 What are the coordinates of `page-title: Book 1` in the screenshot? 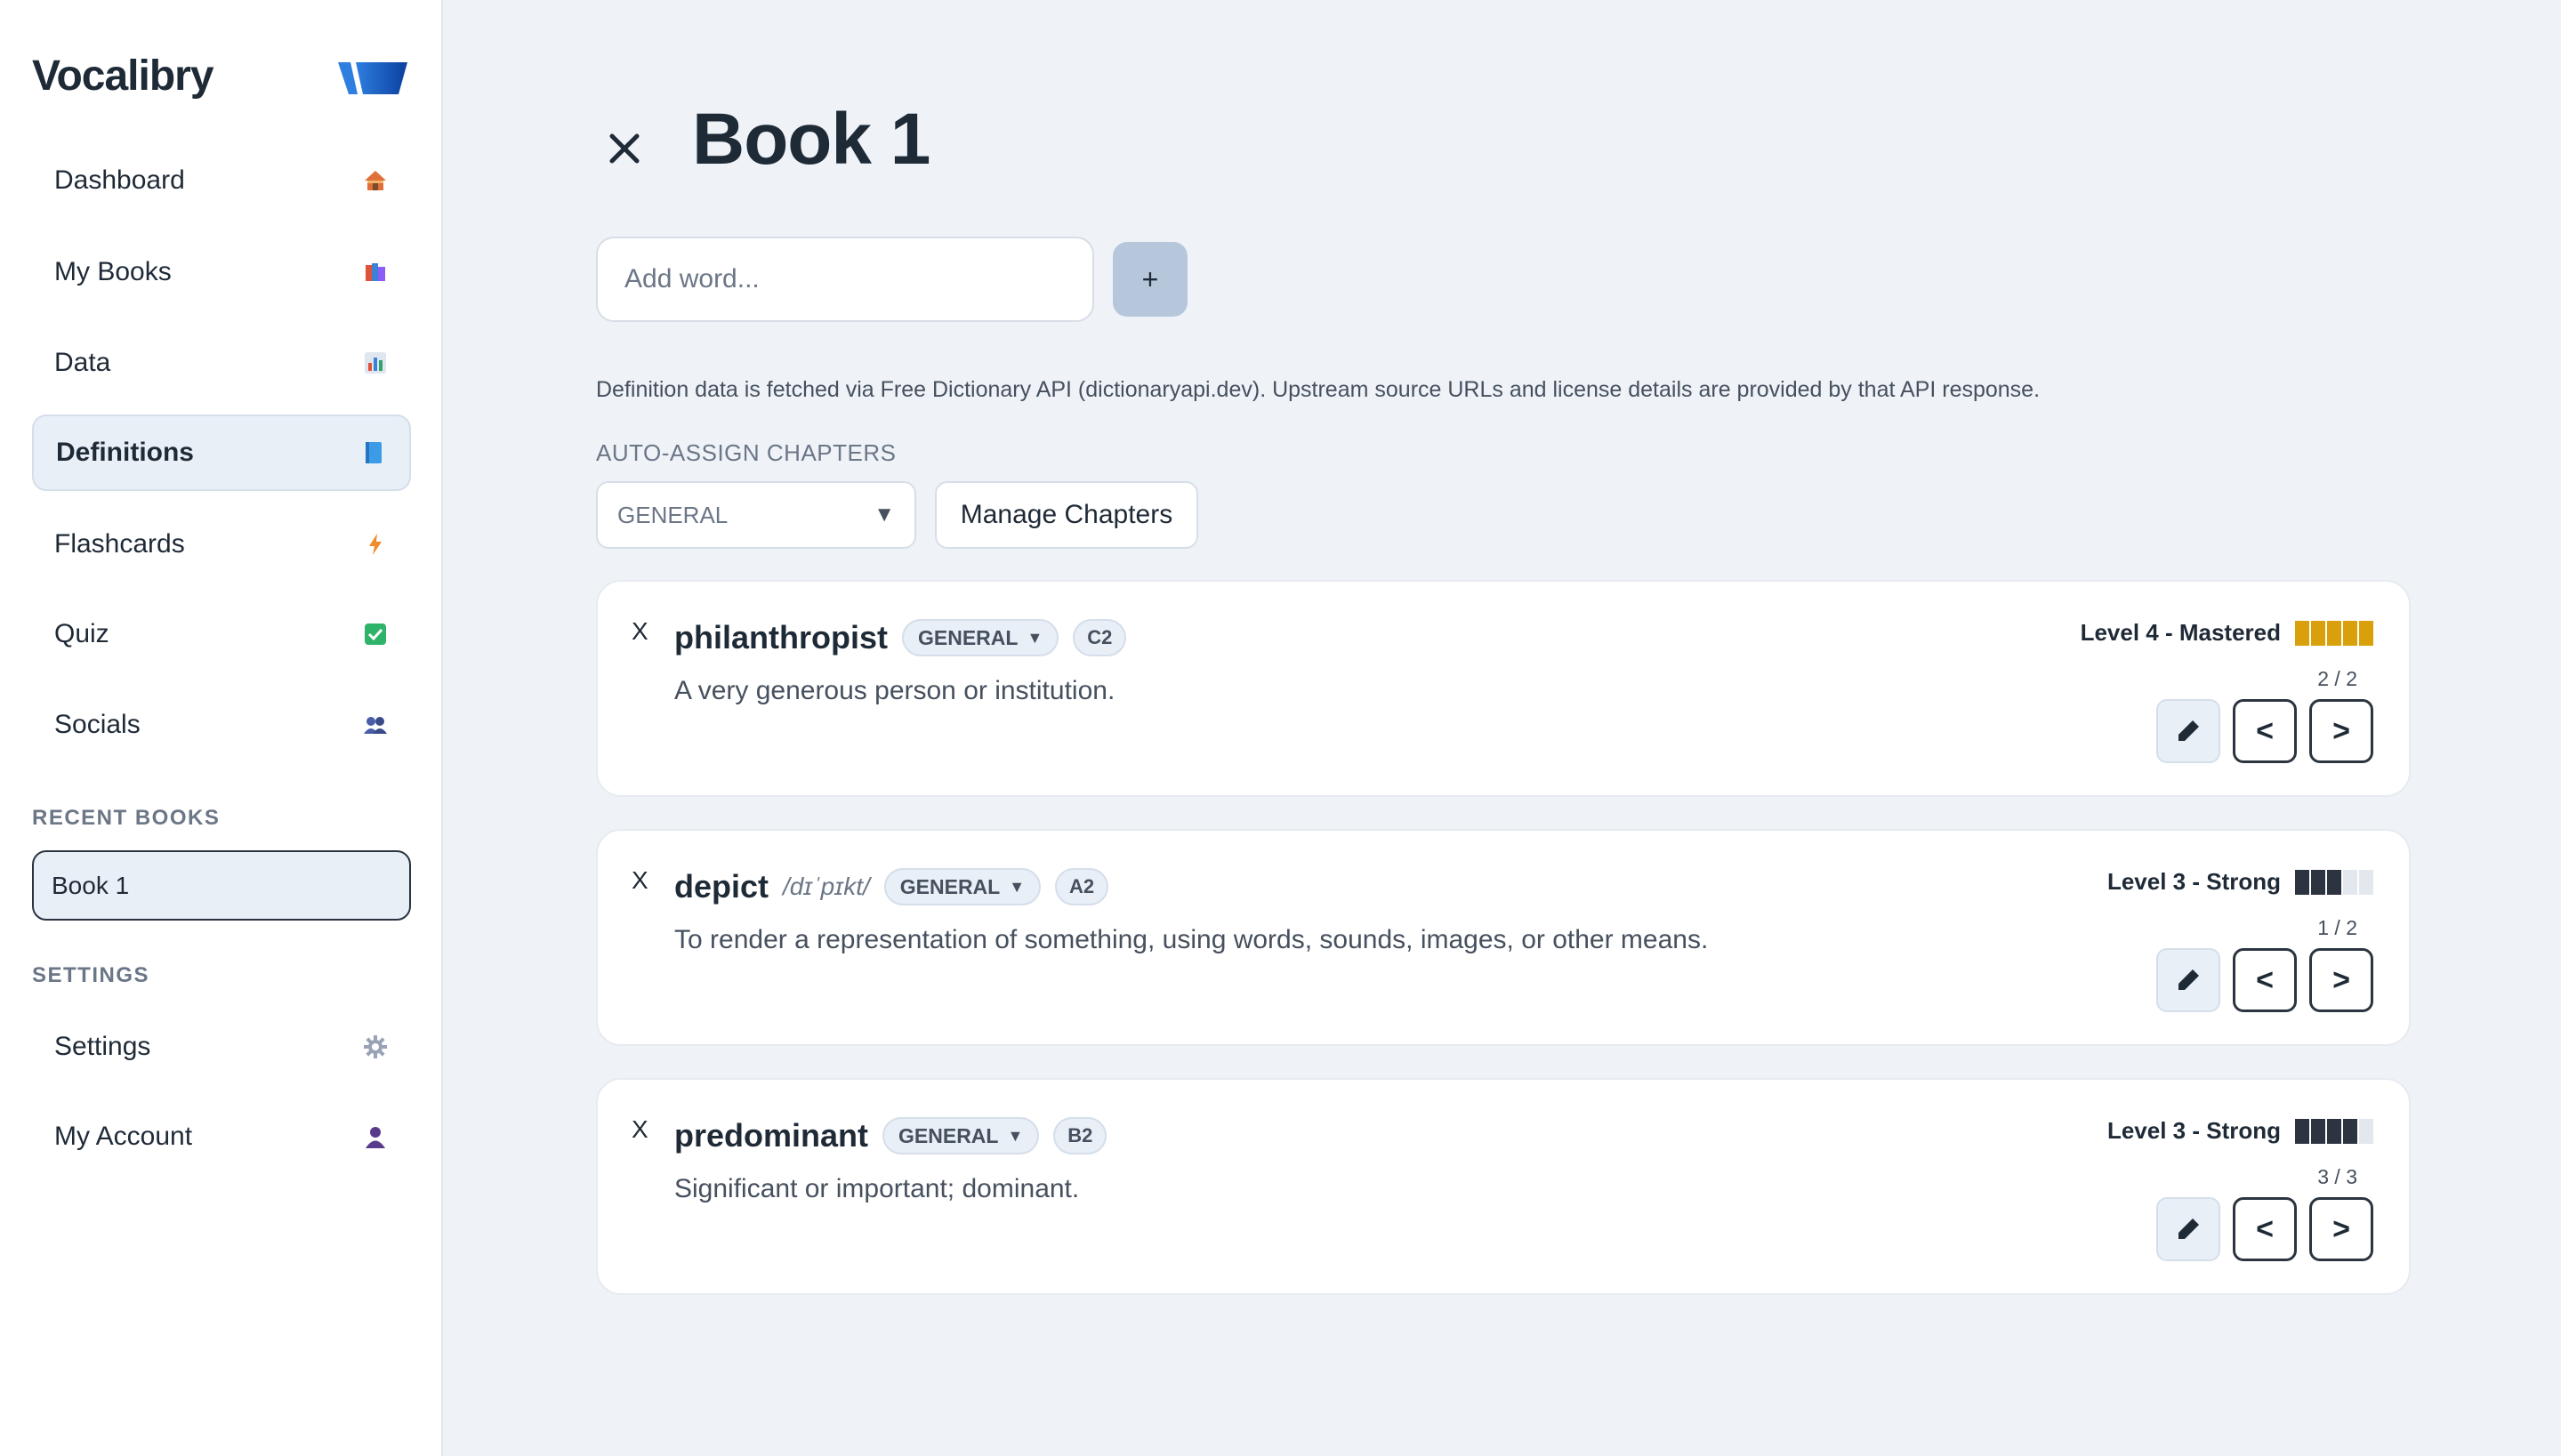 It's located at (811, 139).